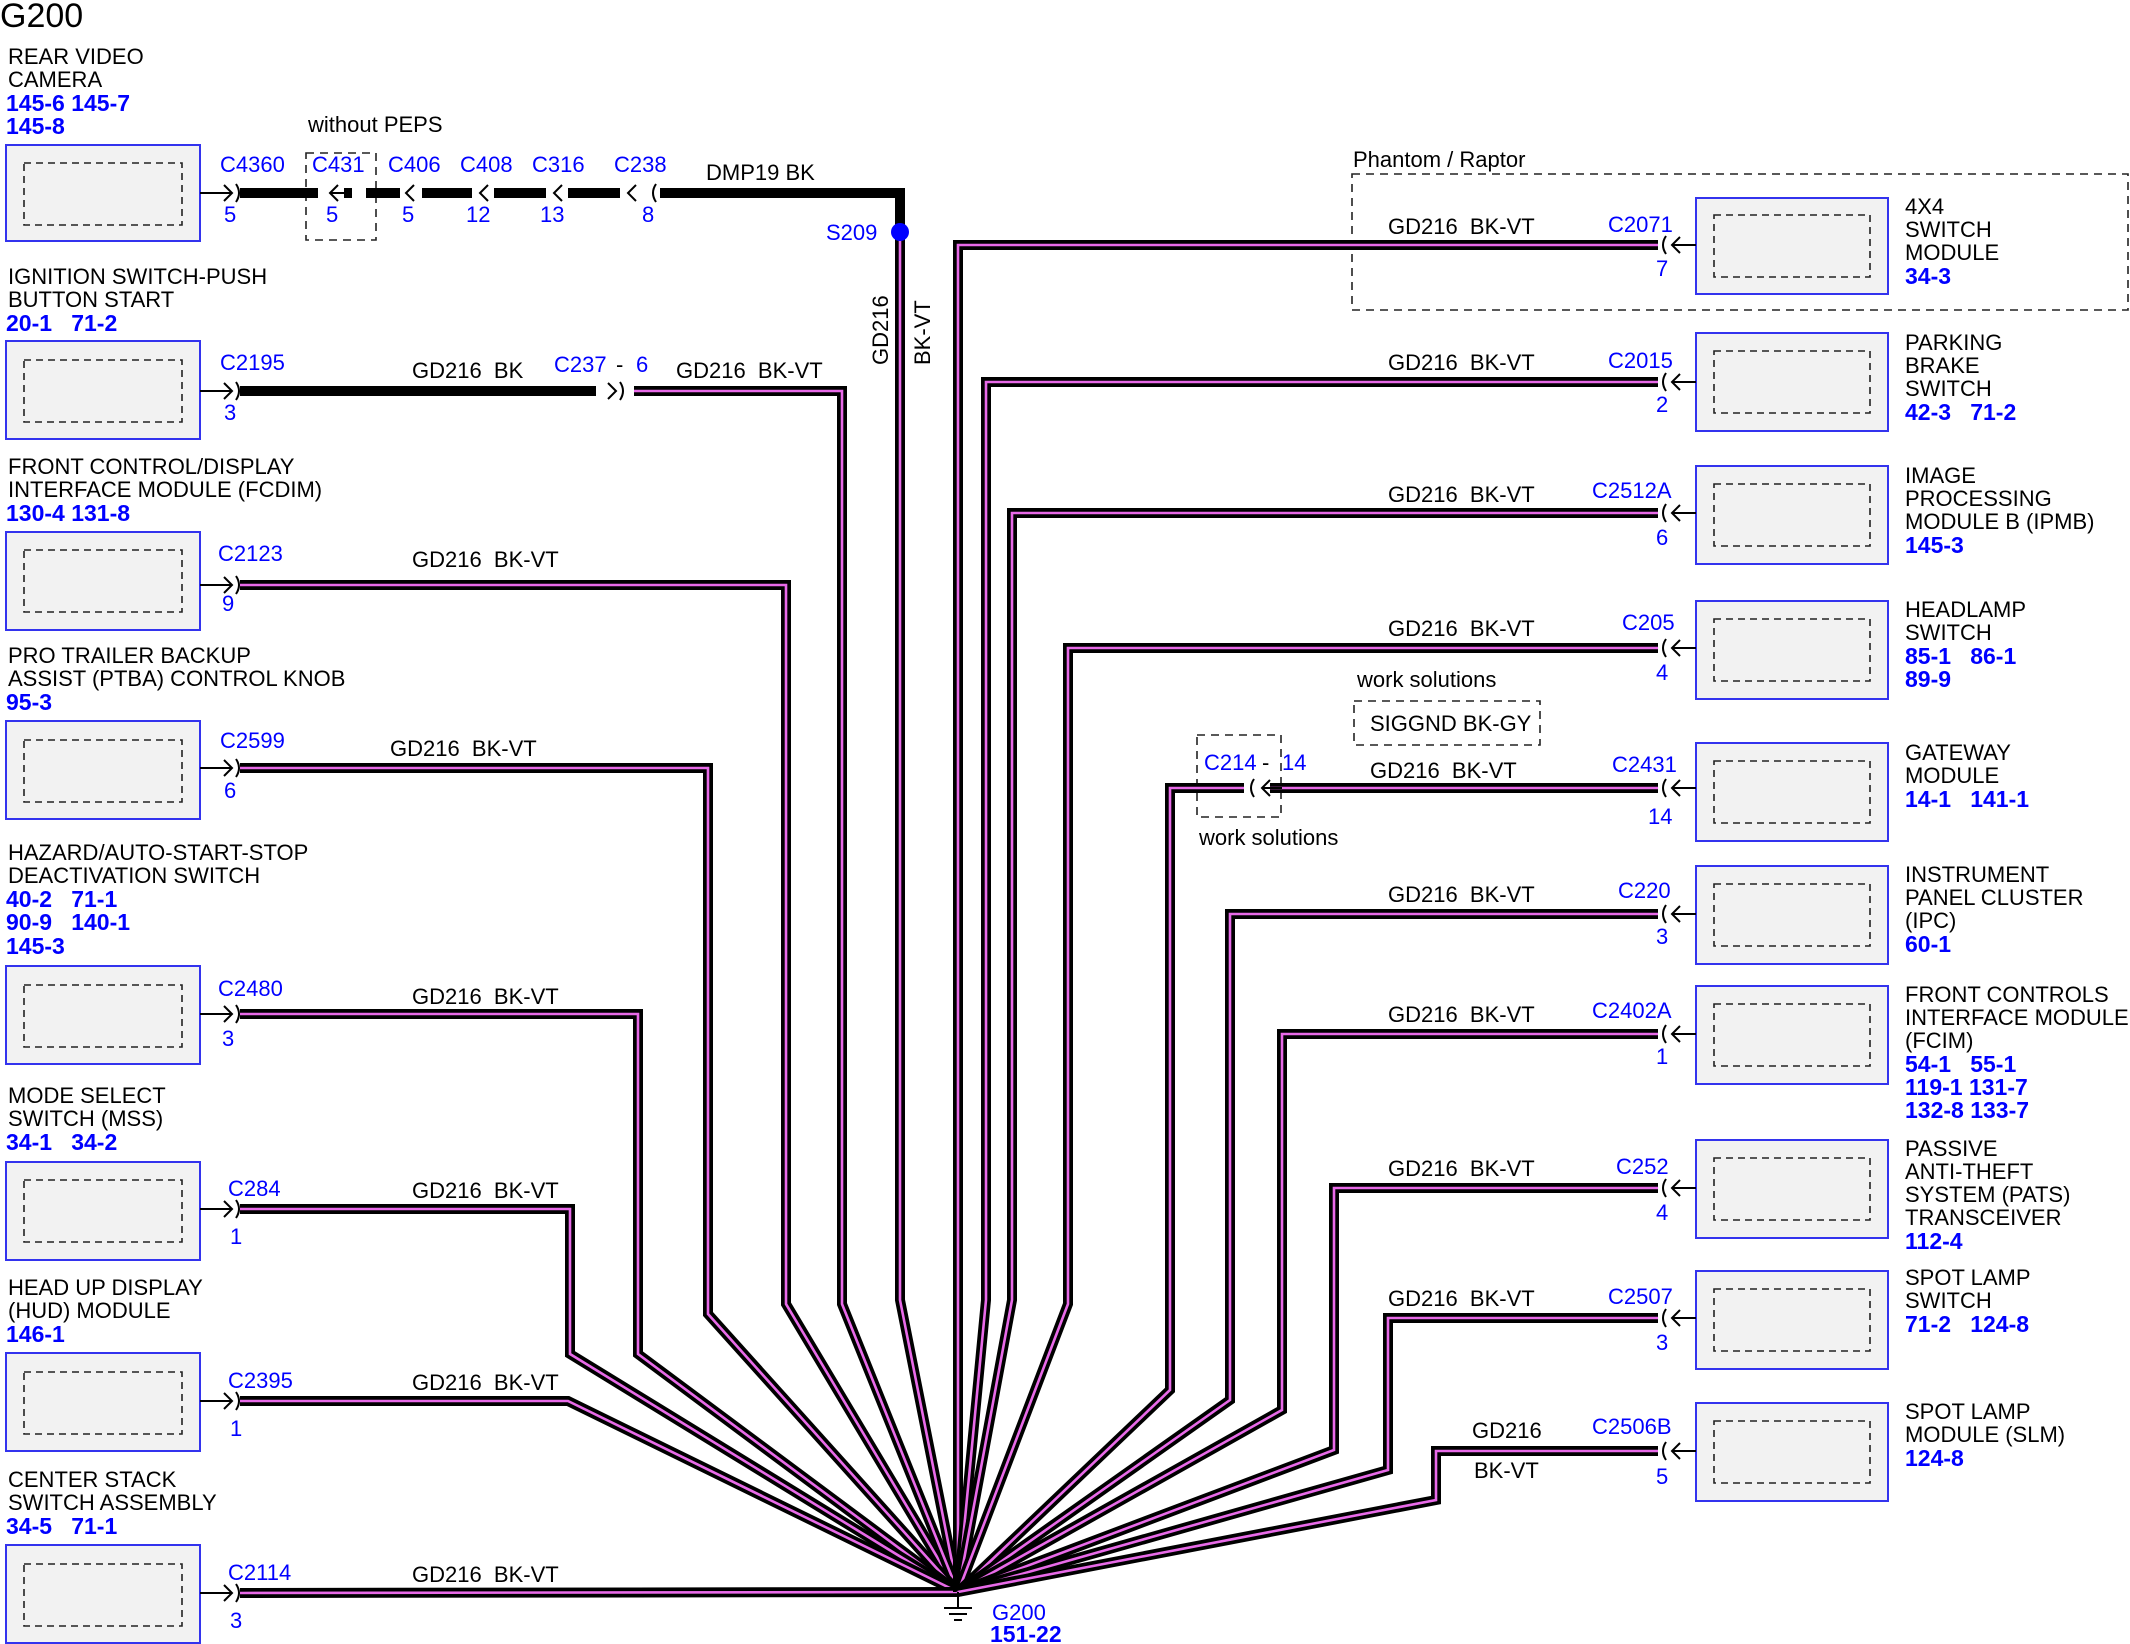  Describe the element at coordinates (1451, 723) in the screenshot. I see `siggnd-label: SIGGND BK-GY` at that location.